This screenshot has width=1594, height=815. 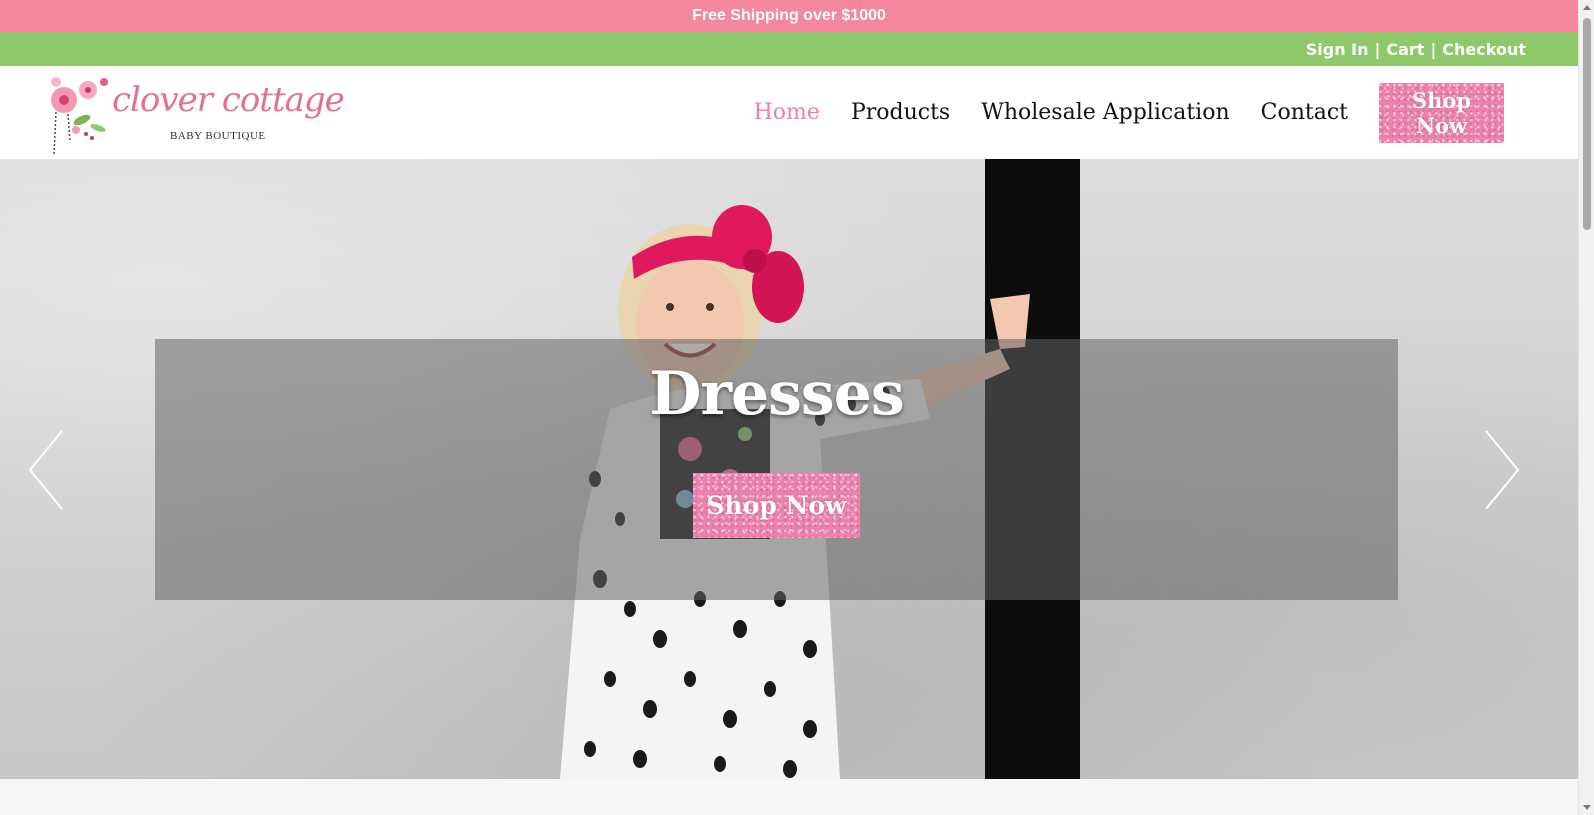 I want to click on nav-item-contact: Contact, so click(x=1304, y=112).